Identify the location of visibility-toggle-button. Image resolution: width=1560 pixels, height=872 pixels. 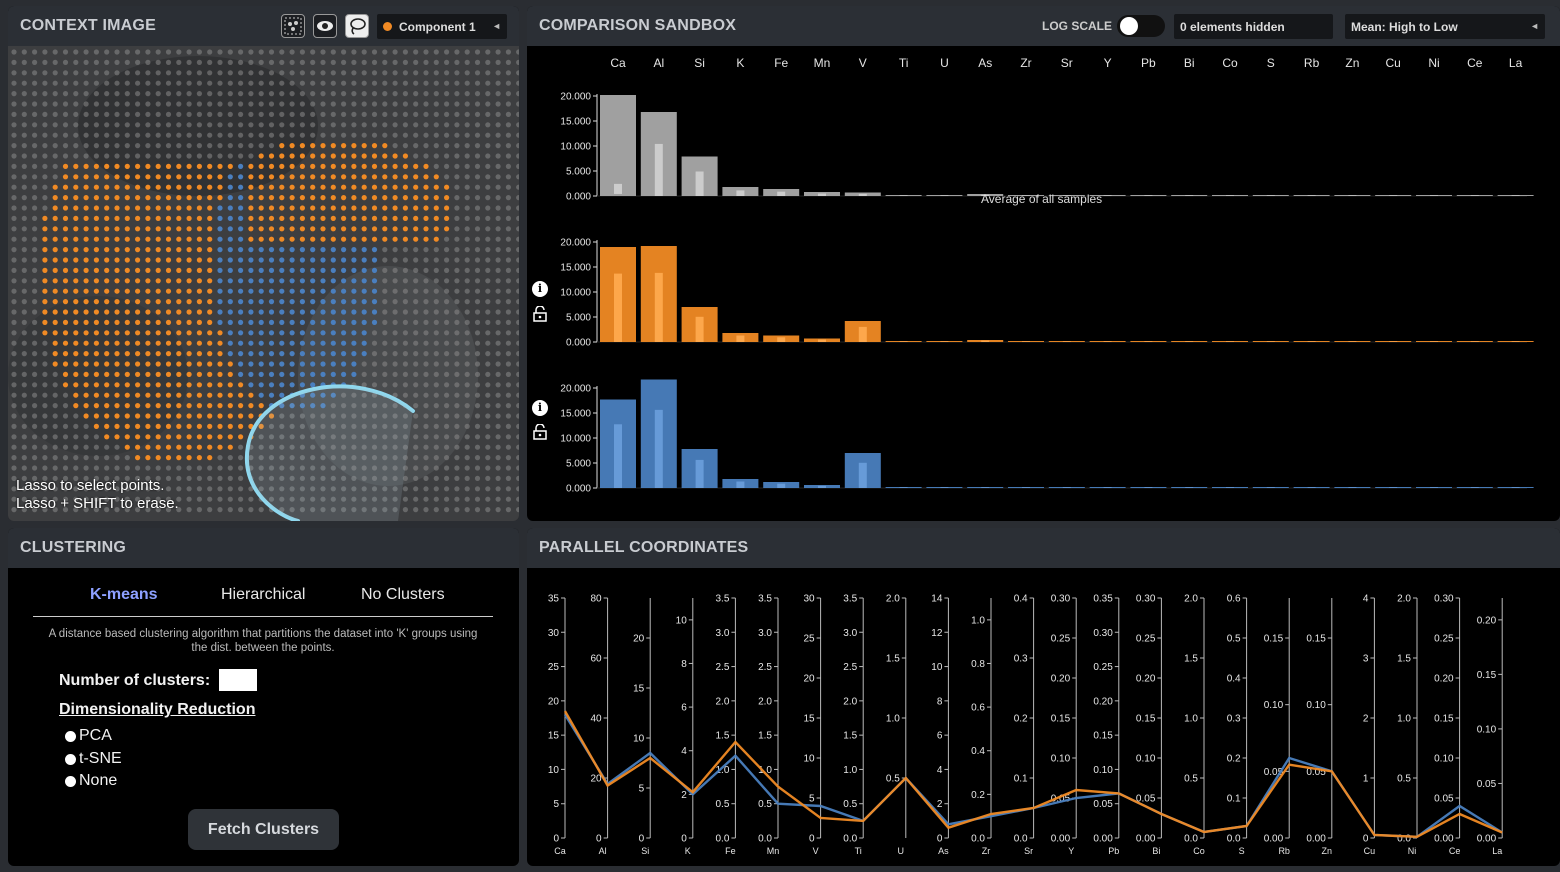
(325, 26).